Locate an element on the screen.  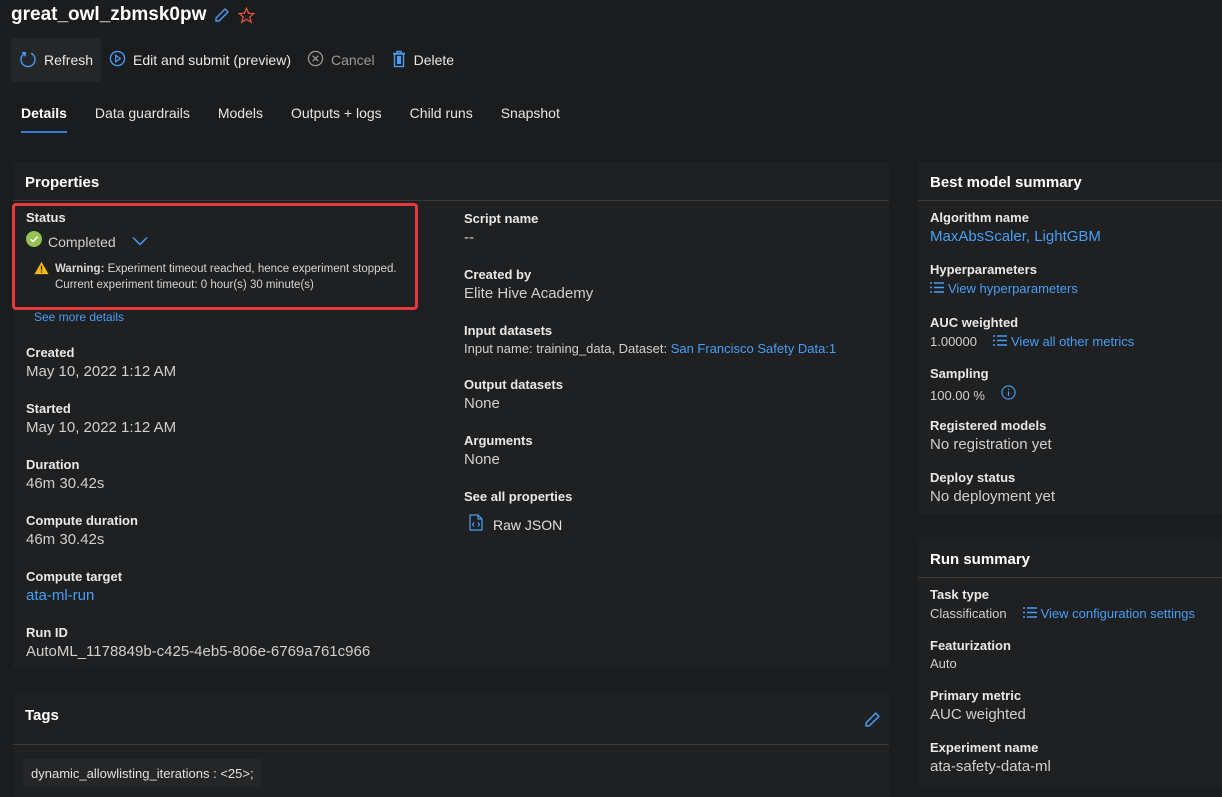
task-type-value: Classification is located at coordinates (968, 613).